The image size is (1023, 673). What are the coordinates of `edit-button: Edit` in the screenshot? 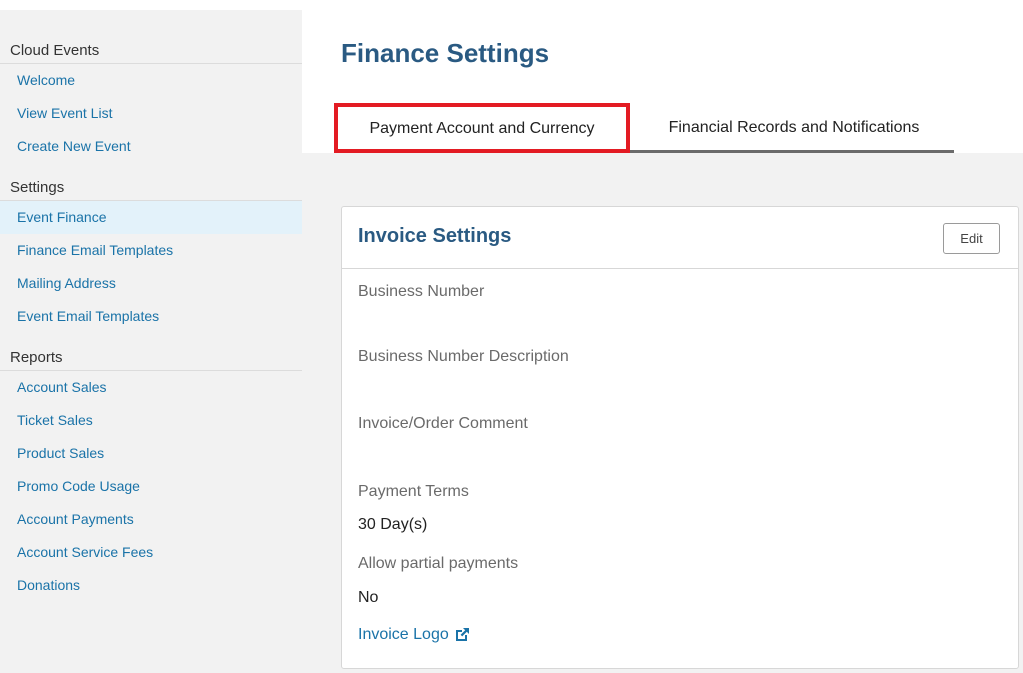 It's located at (971, 238).